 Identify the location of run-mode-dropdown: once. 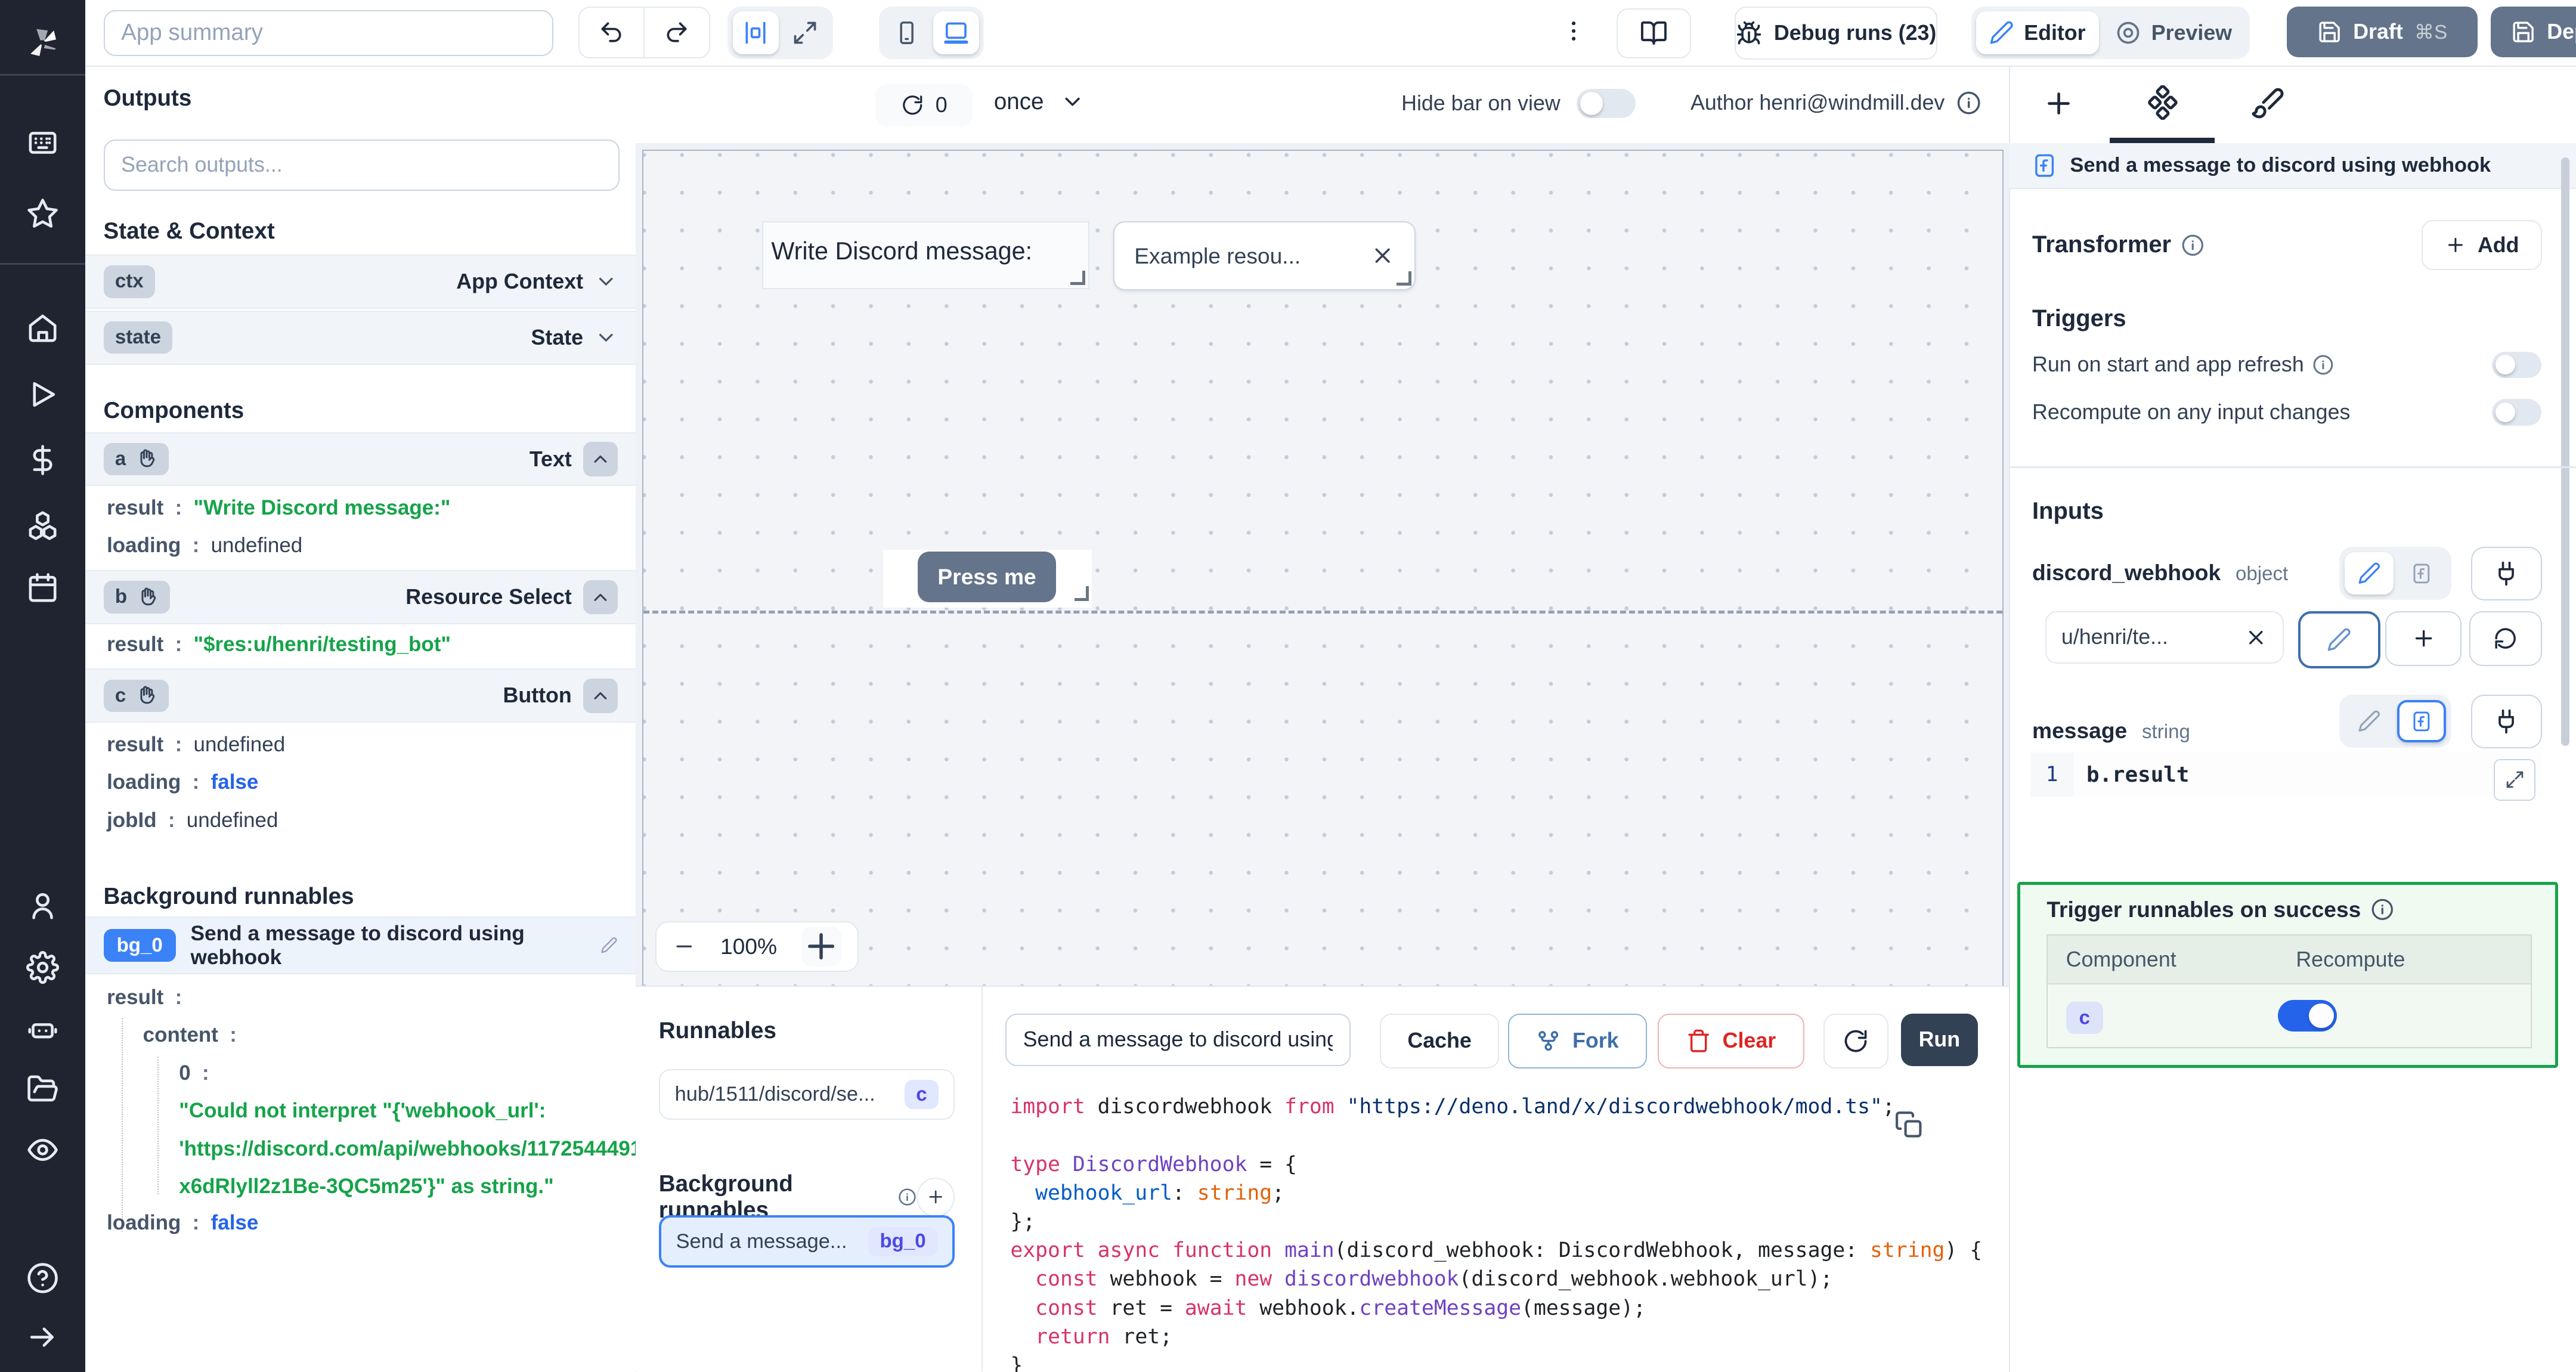
(1039, 102).